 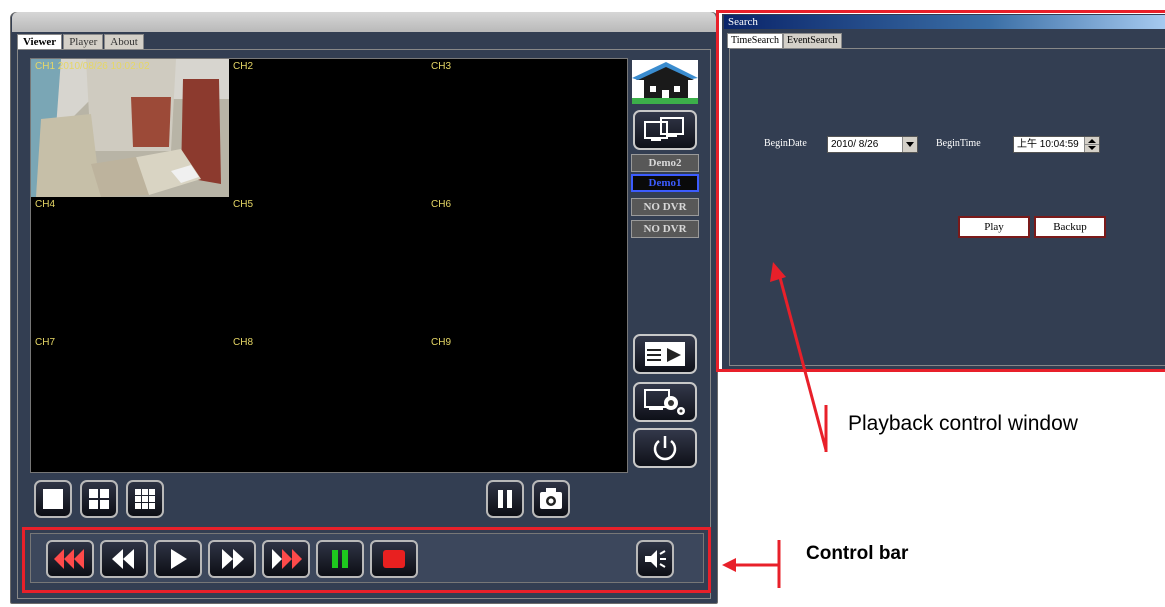 What do you see at coordinates (45, 342) in the screenshot?
I see `channel-label: CH7` at bounding box center [45, 342].